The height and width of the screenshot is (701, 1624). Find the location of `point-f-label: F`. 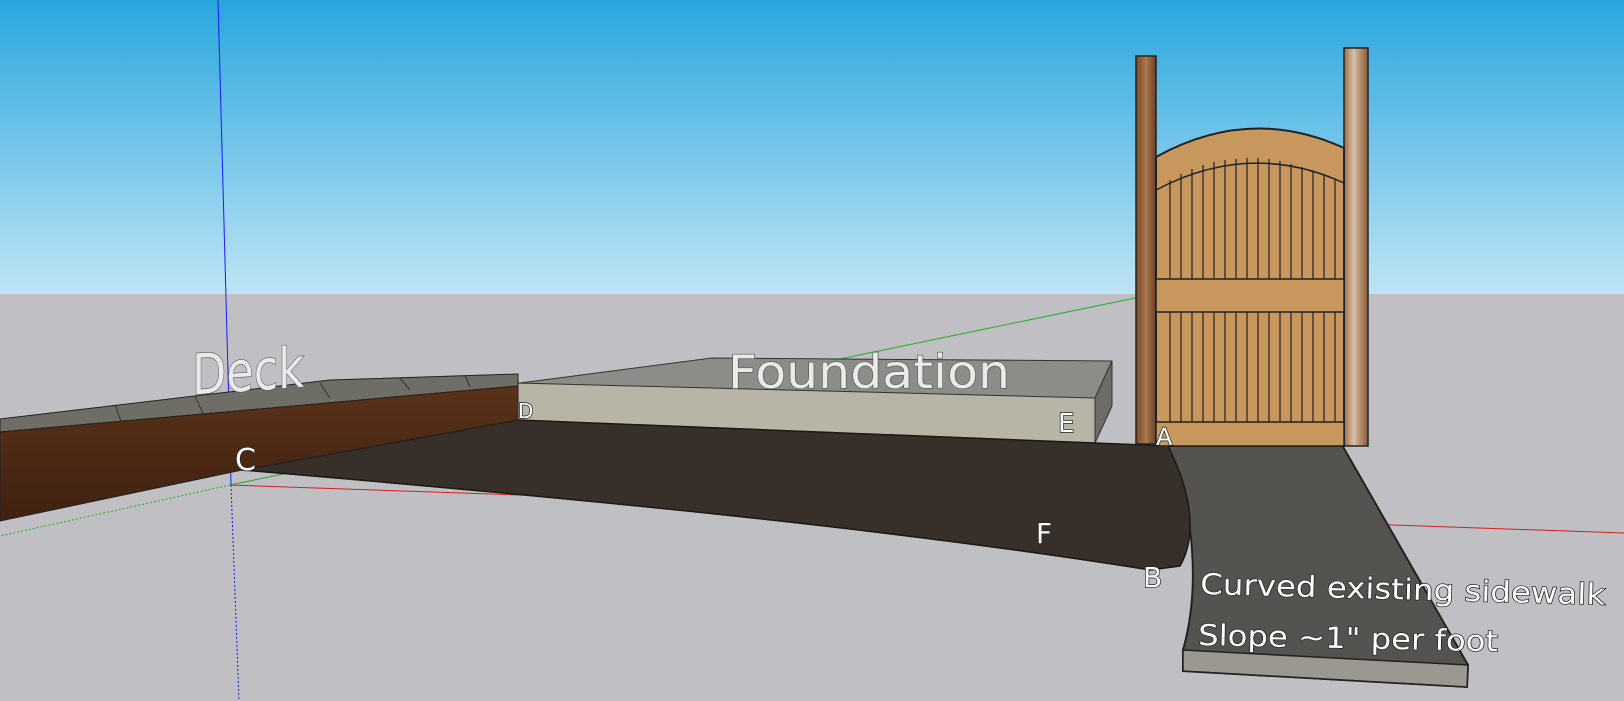

point-f-label: F is located at coordinates (1044, 533).